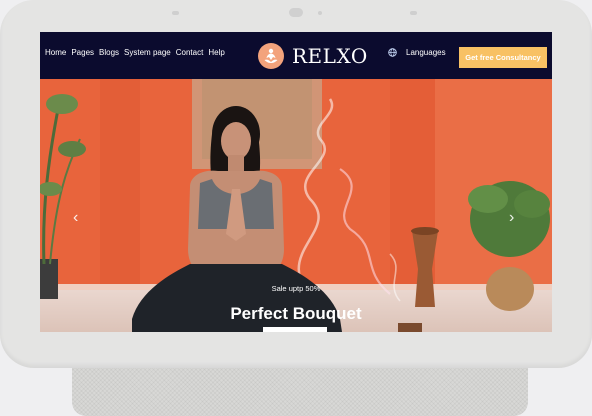 The image size is (592, 416). Describe the element at coordinates (320, 13) in the screenshot. I see `sensor-mid` at that location.